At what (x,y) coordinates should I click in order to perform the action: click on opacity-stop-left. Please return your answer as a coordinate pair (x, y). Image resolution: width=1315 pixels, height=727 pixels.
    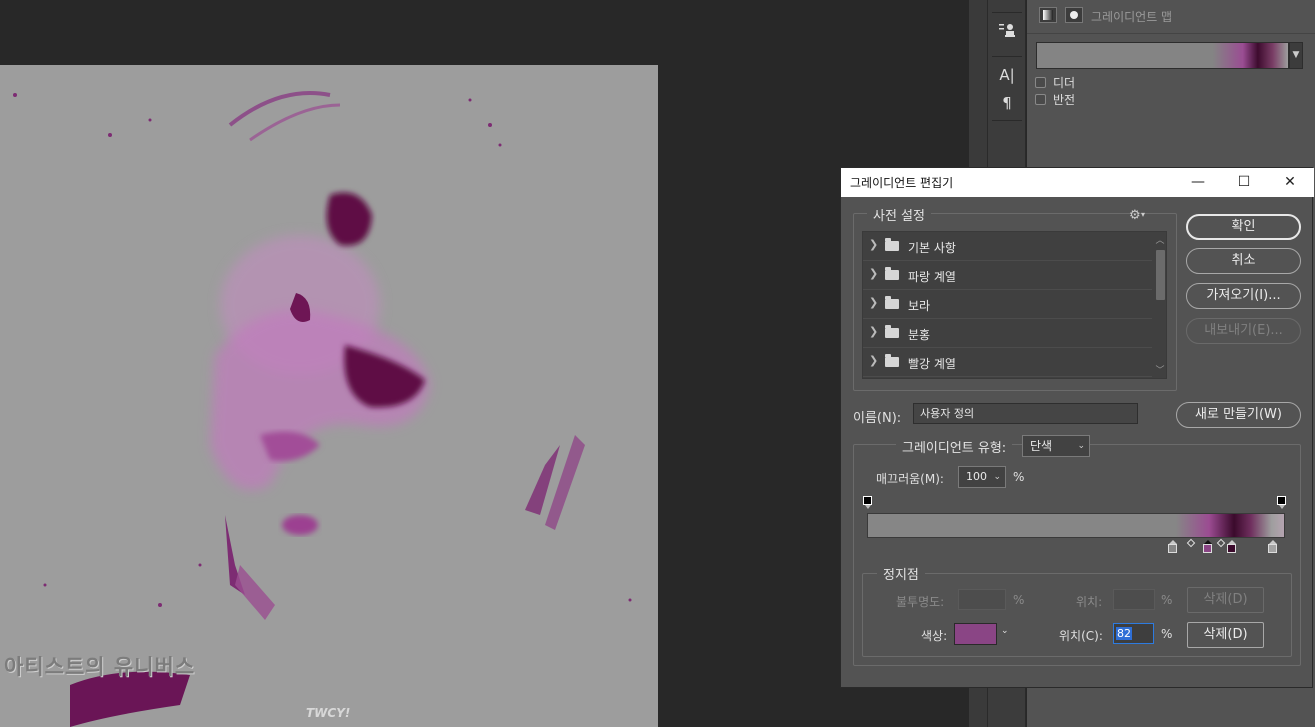
    Looking at the image, I should click on (867, 502).